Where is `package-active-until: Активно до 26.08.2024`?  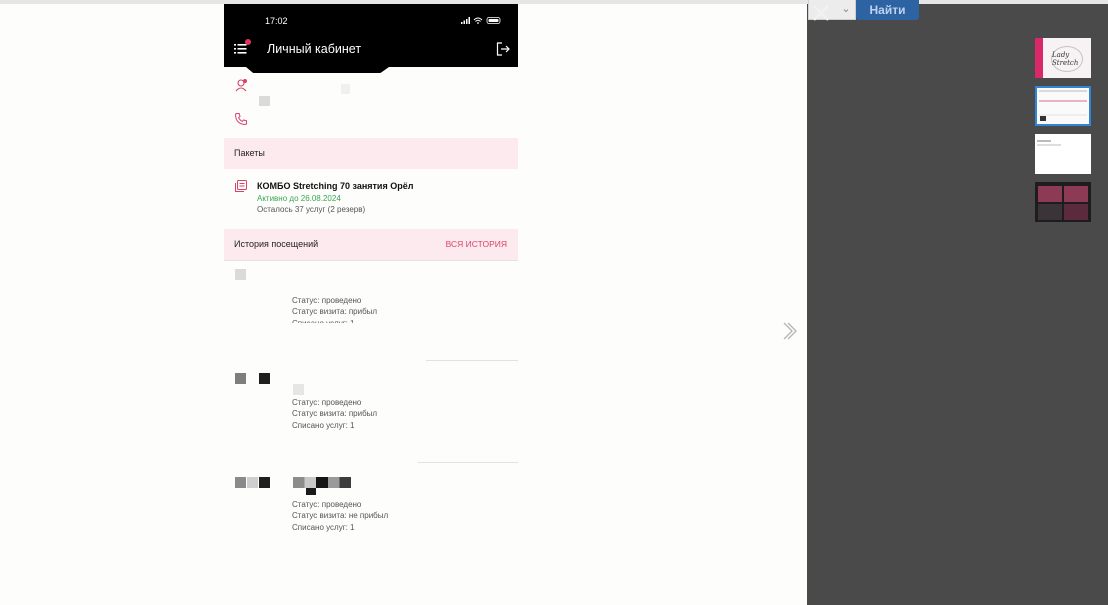
package-active-until: Активно до 26.08.2024 is located at coordinates (299, 198).